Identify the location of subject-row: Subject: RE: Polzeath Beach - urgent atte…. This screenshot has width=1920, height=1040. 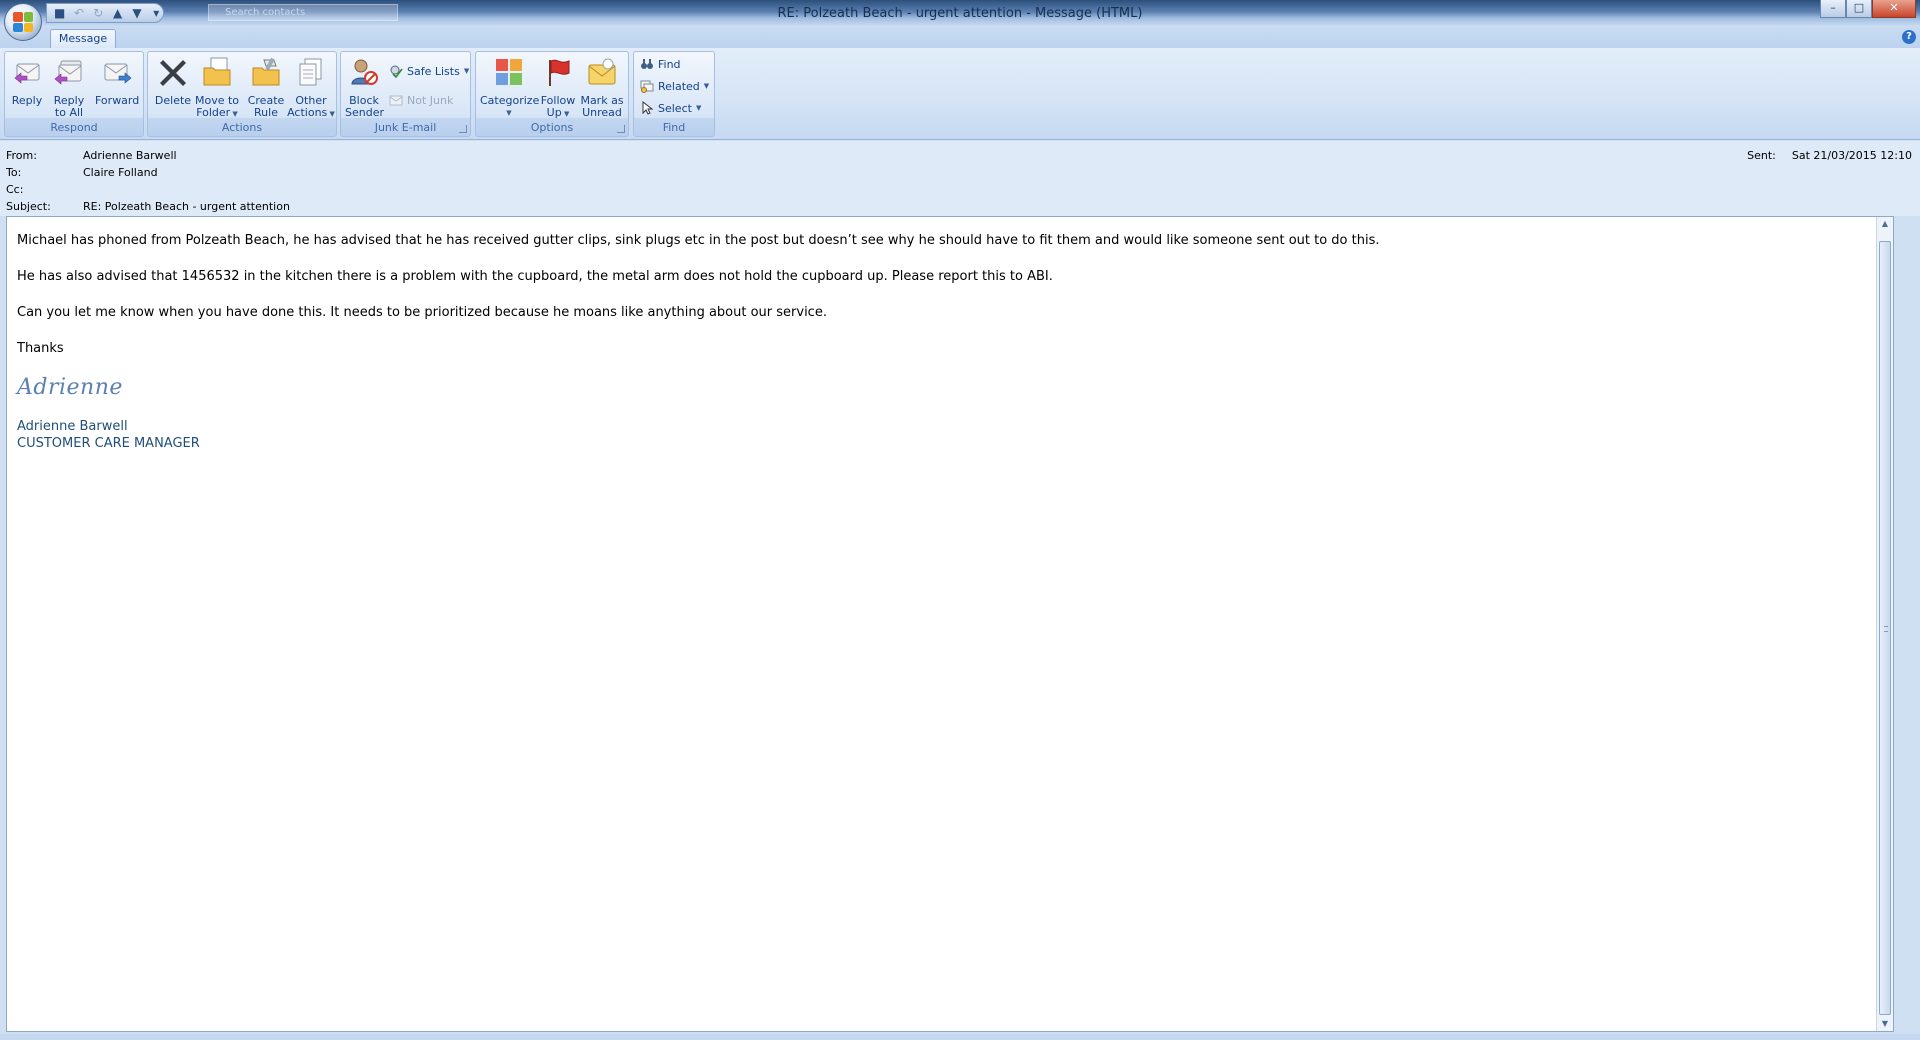
(148, 206).